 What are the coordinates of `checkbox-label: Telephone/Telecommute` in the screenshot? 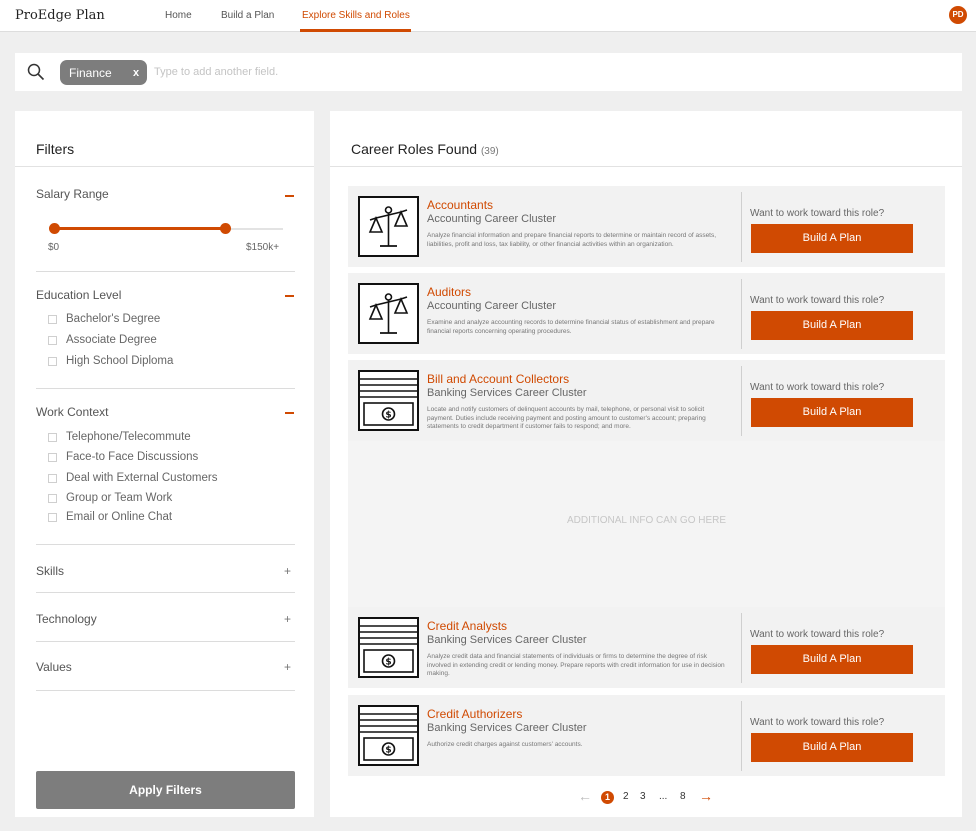 It's located at (128, 437).